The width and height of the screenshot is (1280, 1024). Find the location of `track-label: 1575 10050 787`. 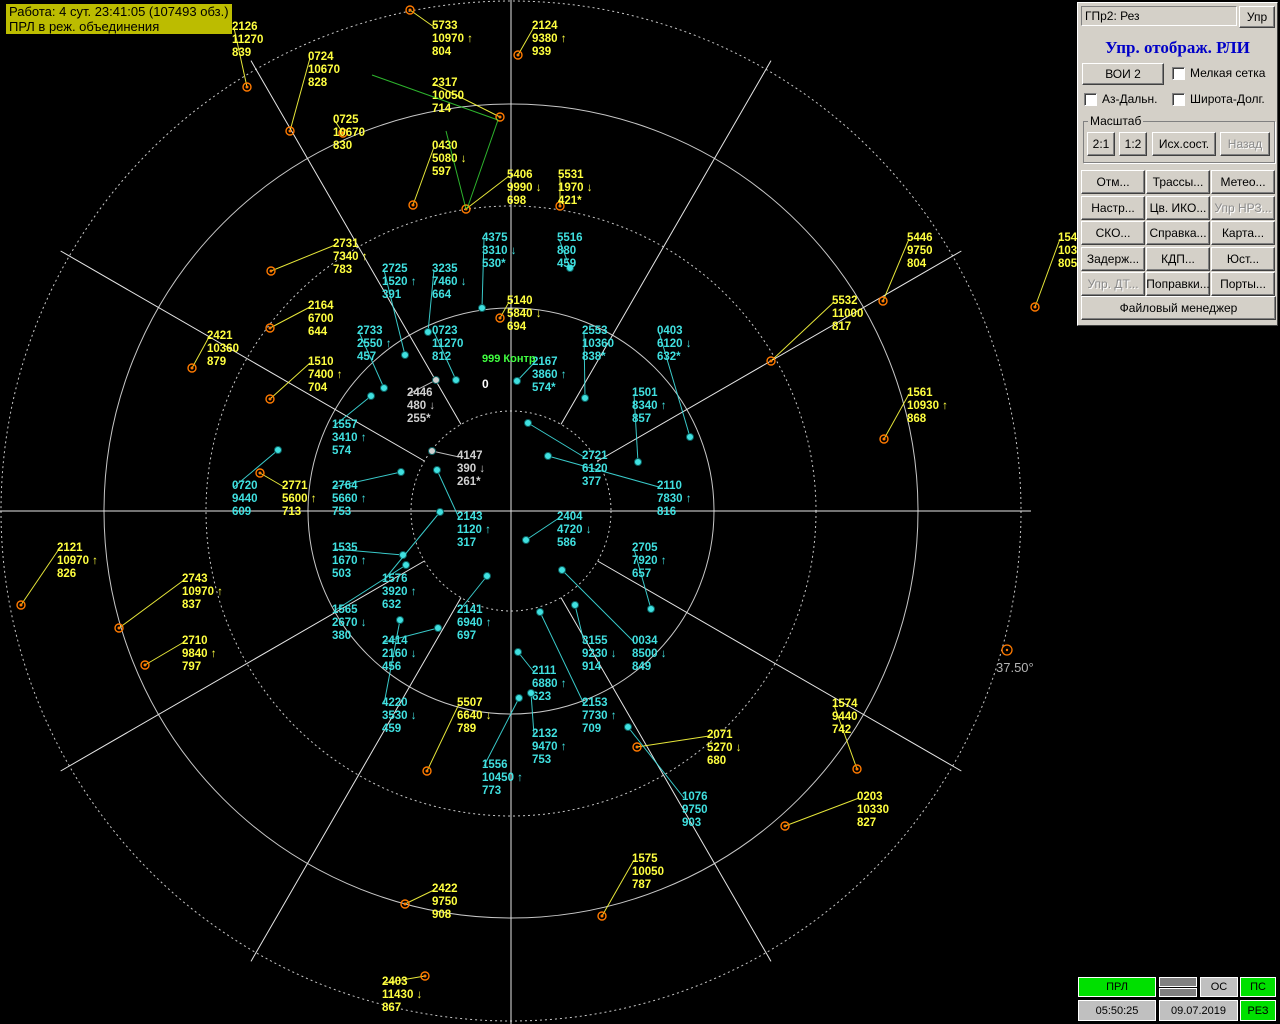

track-label: 1575 10050 787 is located at coordinates (648, 872).